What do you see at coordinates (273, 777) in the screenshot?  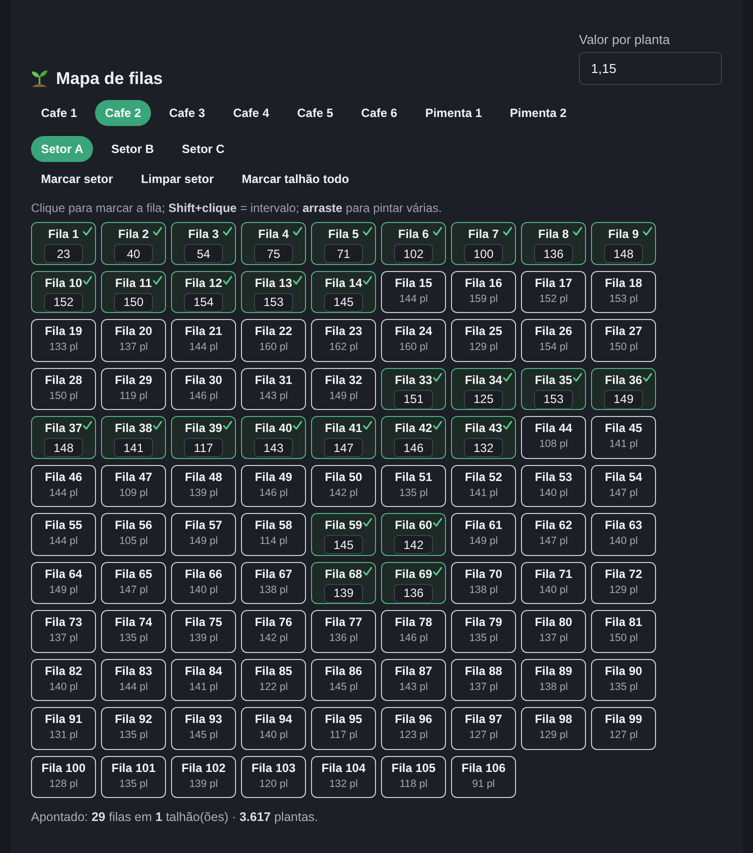 I see `row-tile: Fila 103 120 pl` at bounding box center [273, 777].